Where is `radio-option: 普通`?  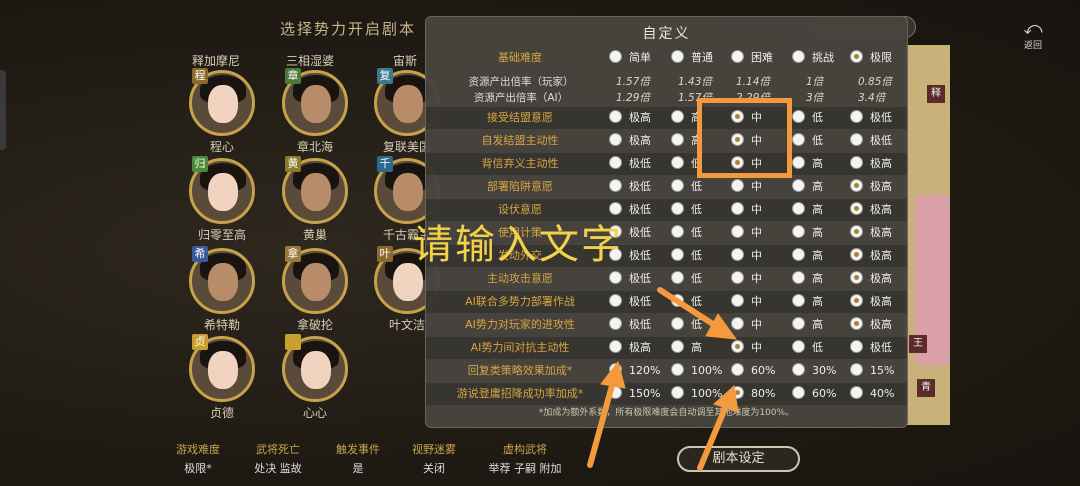
radio-option: 普通 is located at coordinates (692, 58).